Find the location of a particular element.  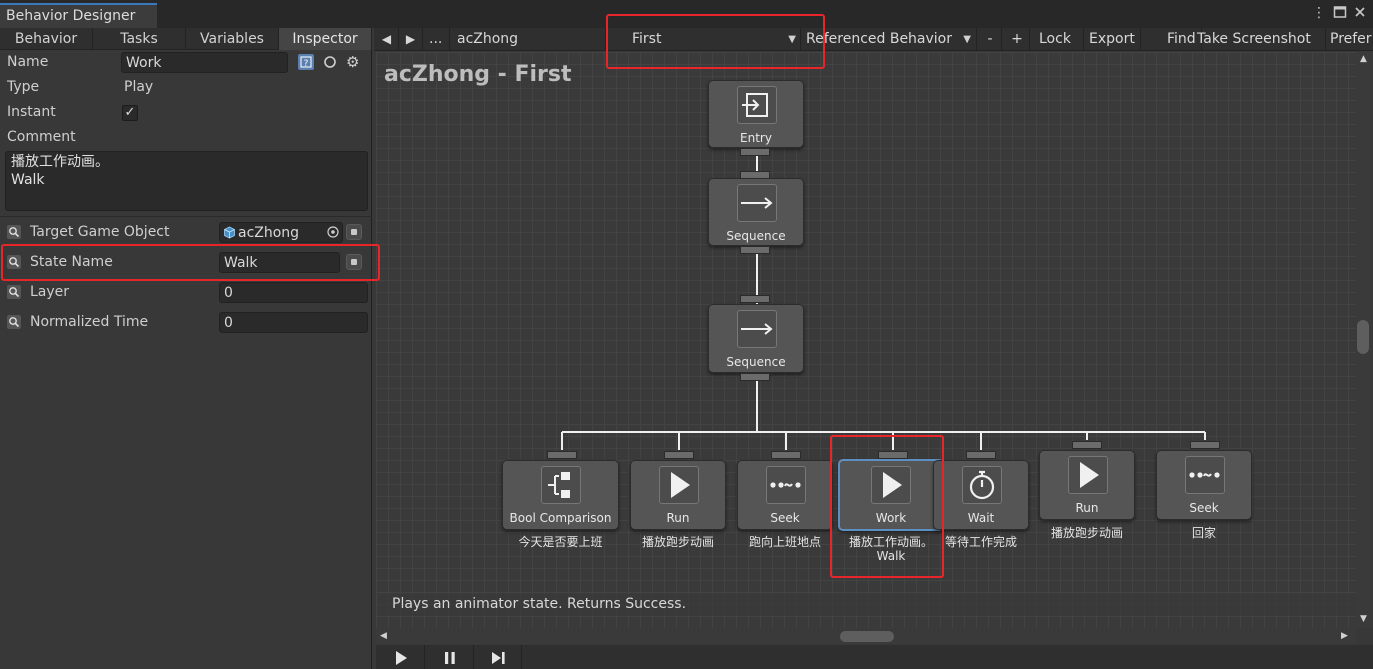

help-icon: ? is located at coordinates (306, 62).